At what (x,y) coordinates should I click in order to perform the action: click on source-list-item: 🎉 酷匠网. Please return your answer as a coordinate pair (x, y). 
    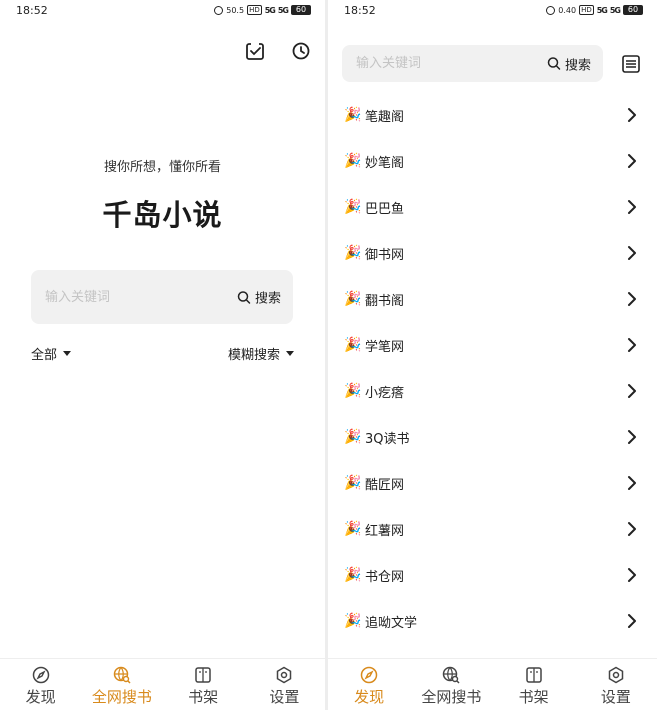
    Looking at the image, I should click on (492, 483).